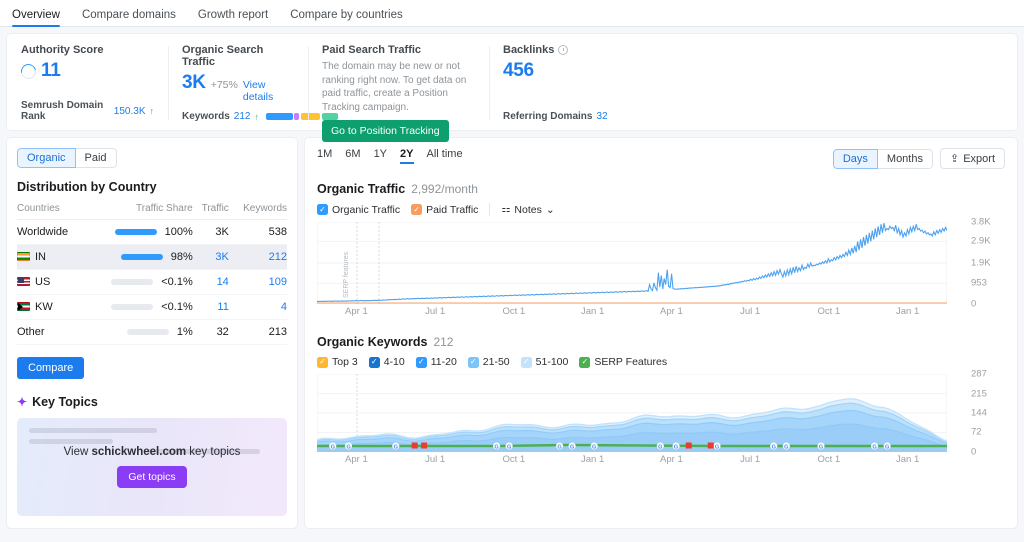  What do you see at coordinates (40, 257) in the screenshot?
I see `country-name: IN` at bounding box center [40, 257].